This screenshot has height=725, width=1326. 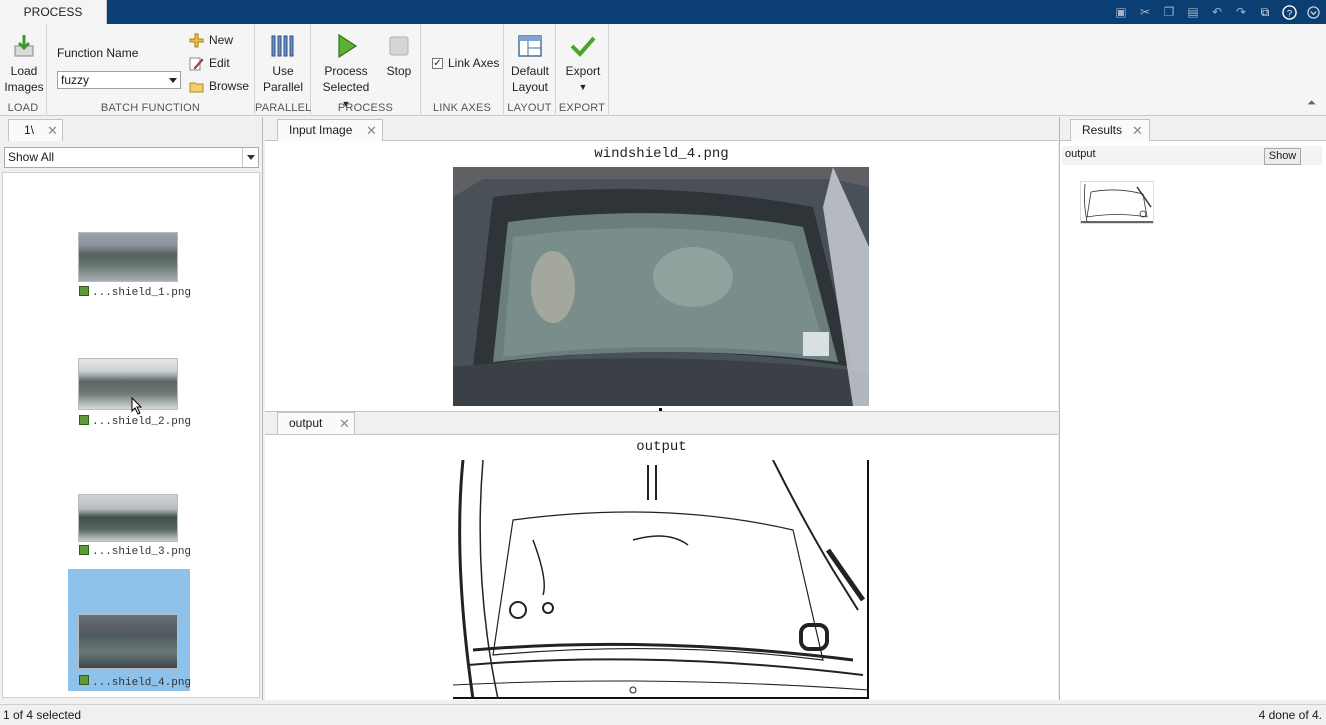 I want to click on load-label-2: Images, so click(x=24, y=87).